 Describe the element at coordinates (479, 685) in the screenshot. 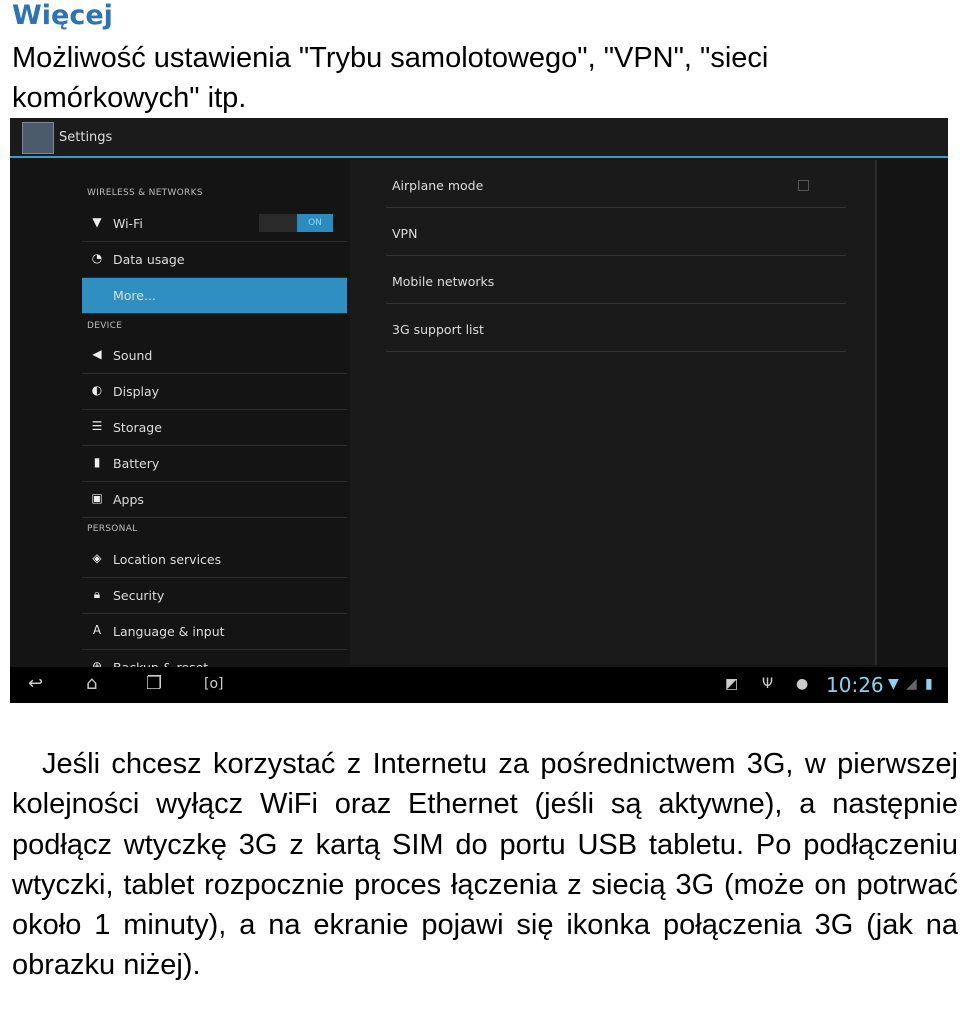

I see `system-bar: ↩ ⌂ ❐ [o] ◩ Ψ ● 10:26 ▼ ◢ ▮` at that location.